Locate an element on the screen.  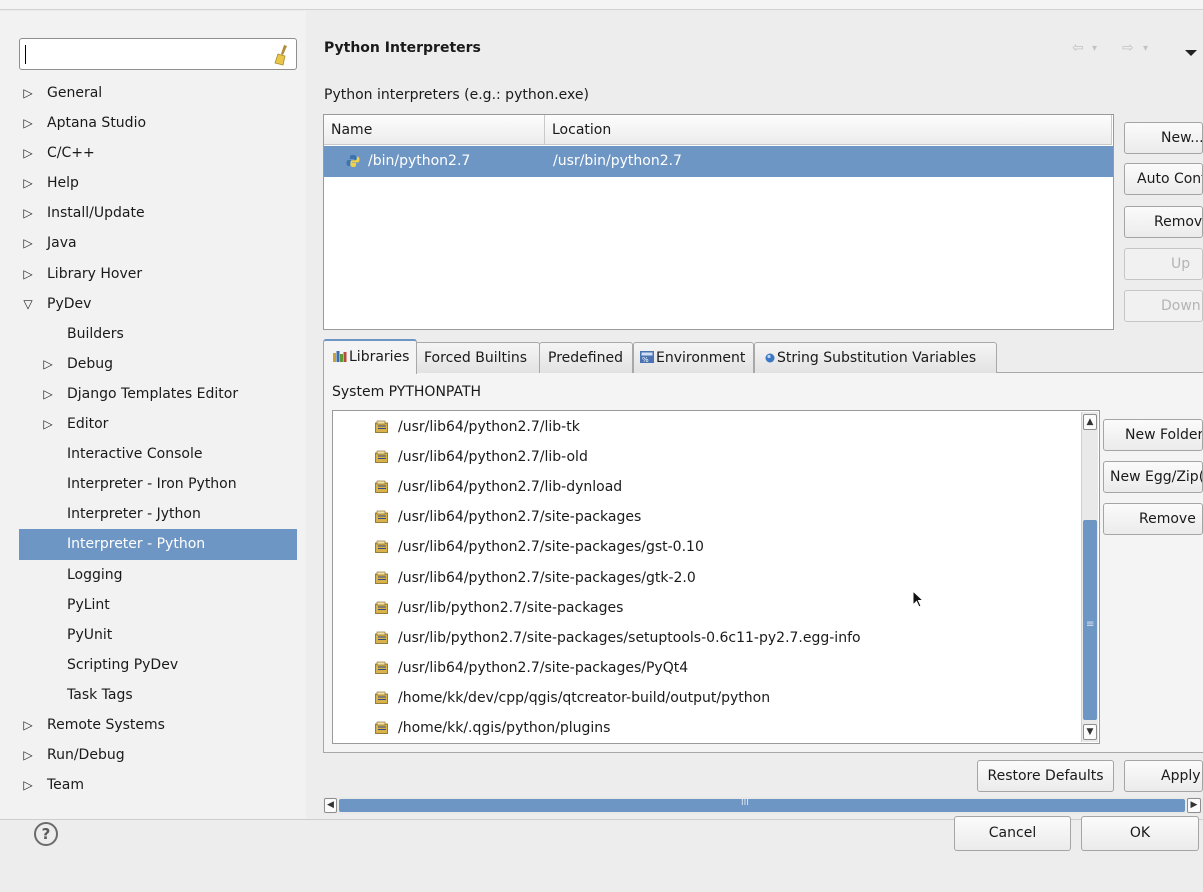
tree-item: PyUnit is located at coordinates (158, 635).